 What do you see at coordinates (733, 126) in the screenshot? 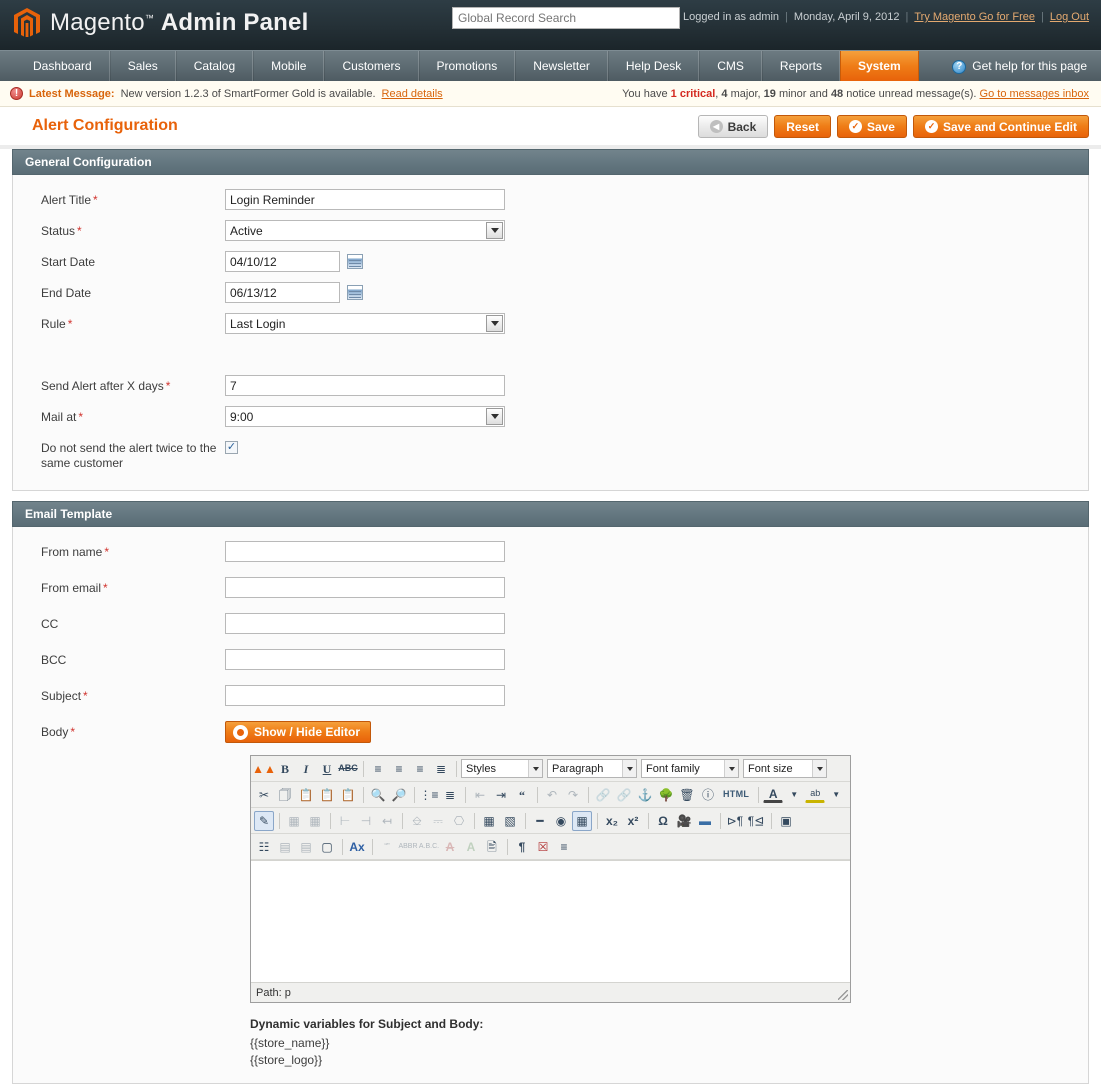
I see `back-button: ◀ Back` at bounding box center [733, 126].